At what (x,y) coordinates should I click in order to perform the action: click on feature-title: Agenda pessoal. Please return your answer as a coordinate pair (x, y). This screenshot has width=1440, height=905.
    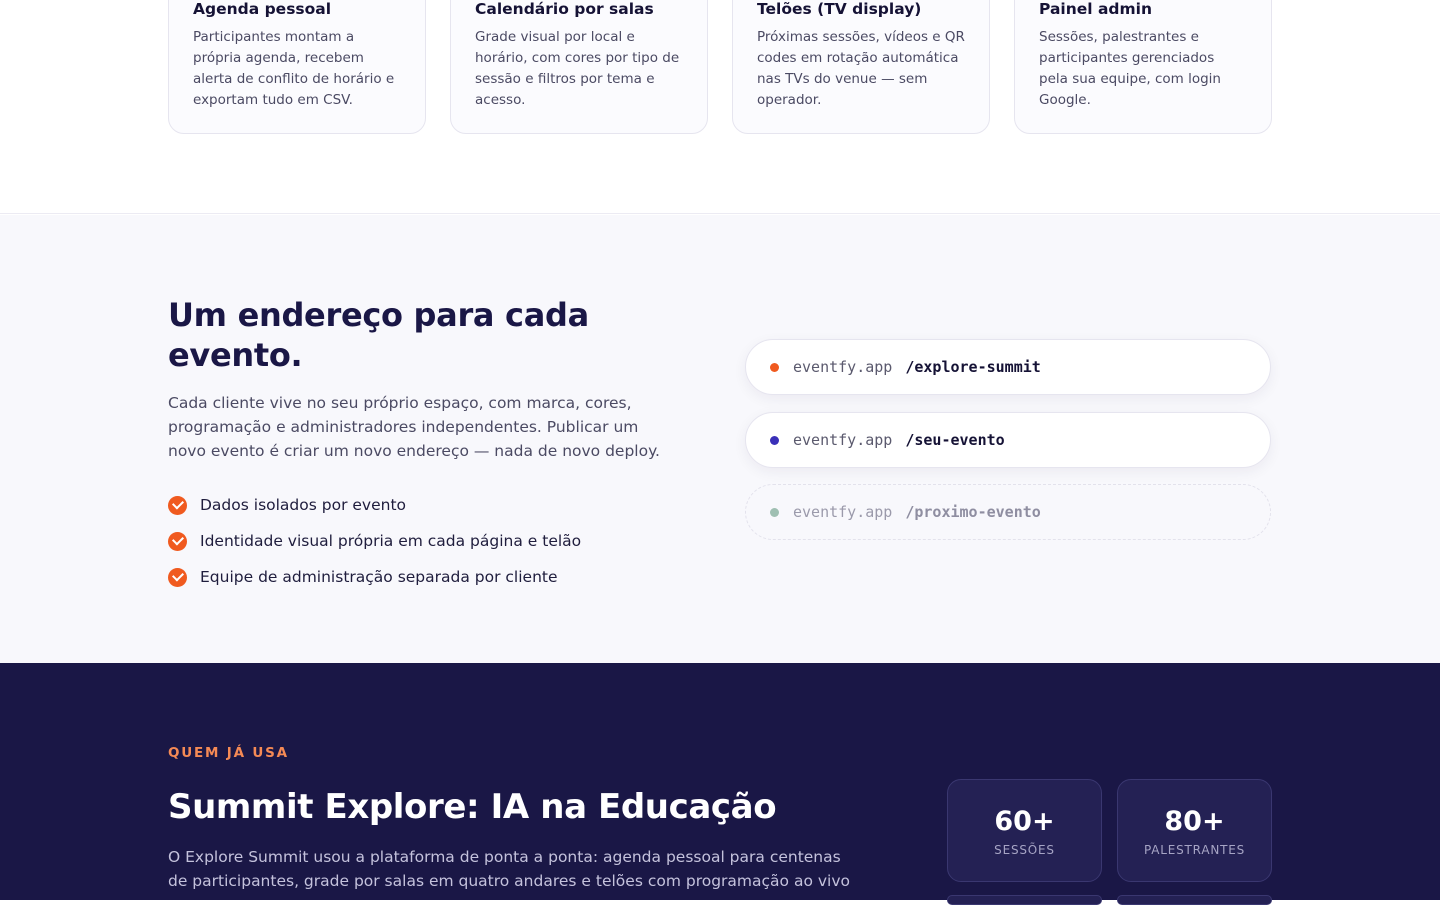
    Looking at the image, I should click on (262, 9).